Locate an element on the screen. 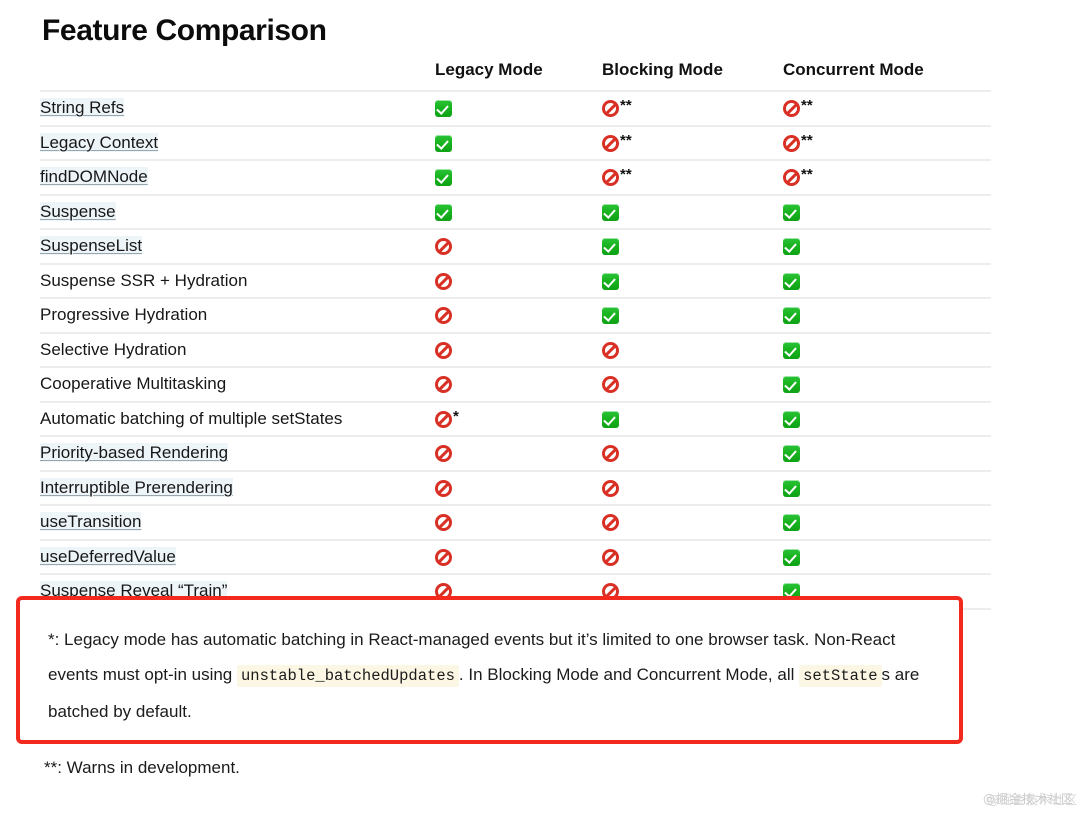  feature-link: Priority-based Rendering is located at coordinates (134, 453).